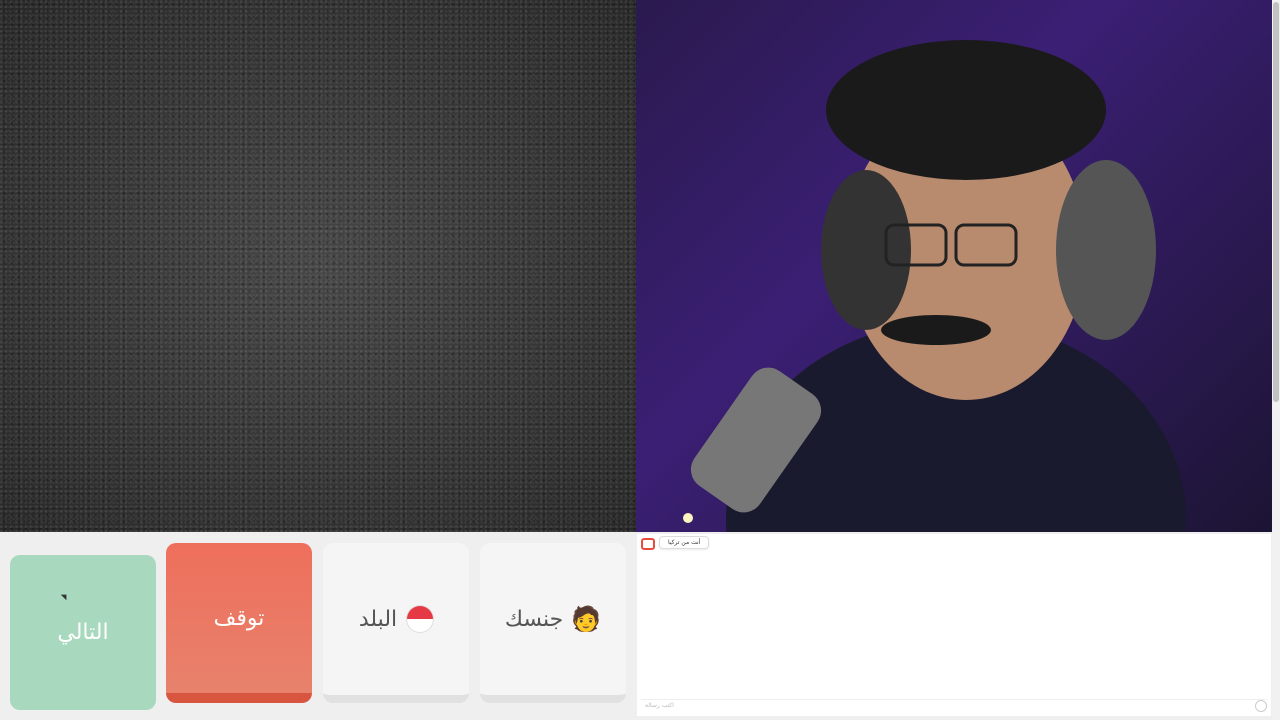 The image size is (1280, 720). I want to click on status-message: أنت من تركيا, so click(684, 542).